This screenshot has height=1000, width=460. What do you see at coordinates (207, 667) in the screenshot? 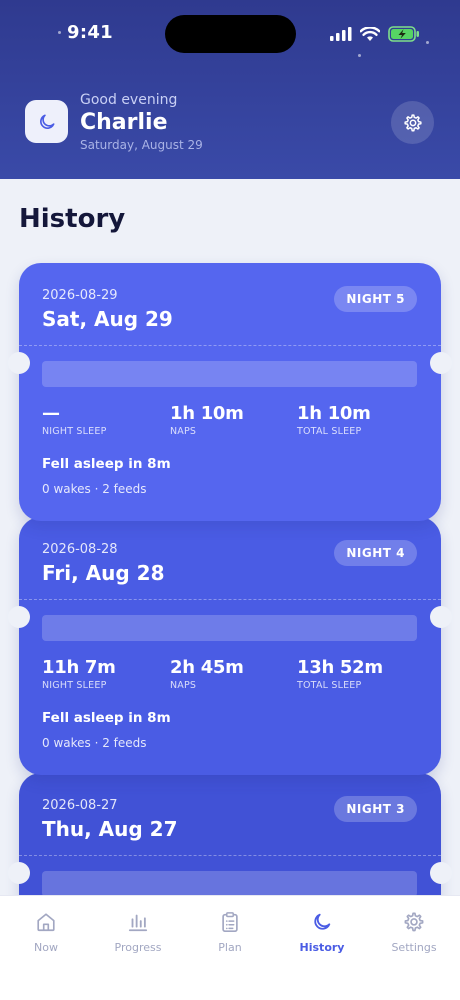
I see `stat-value: 2h 45m` at bounding box center [207, 667].